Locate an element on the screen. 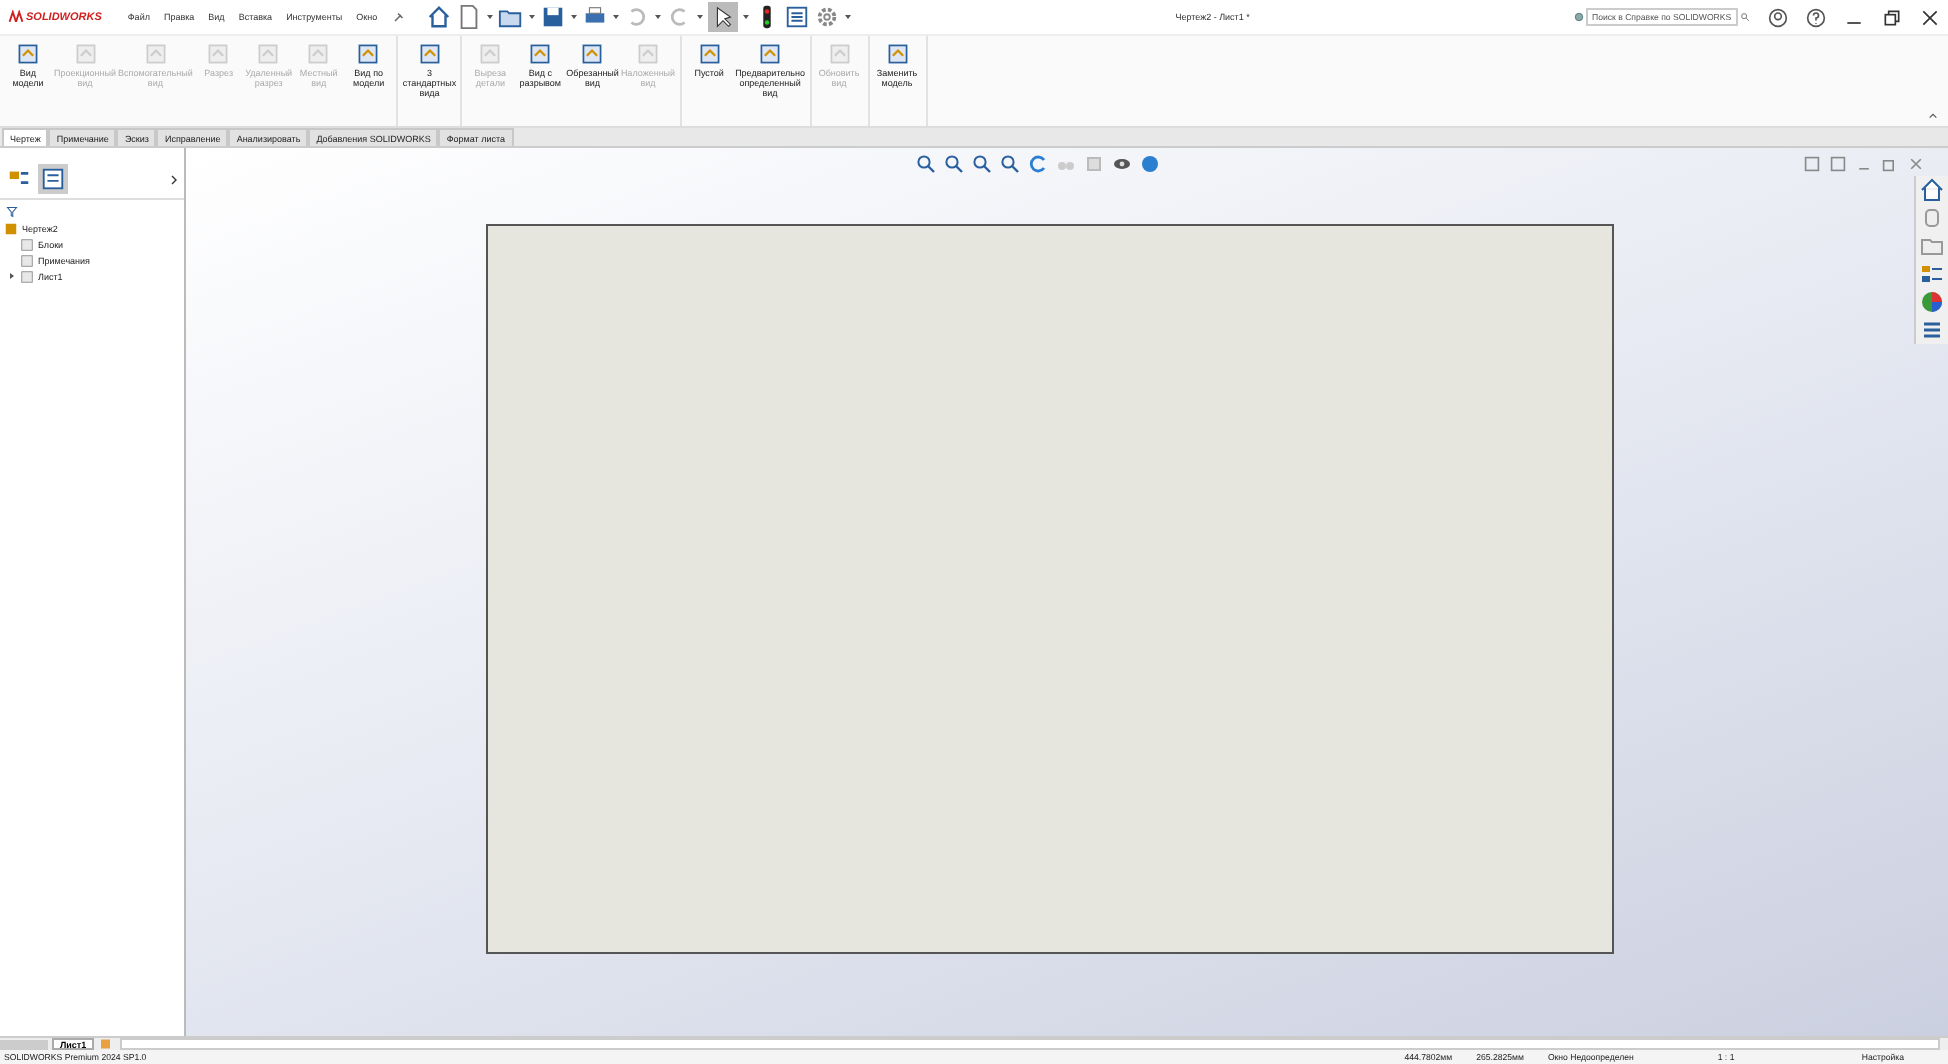 Image resolution: width=1948 pixels, height=1064 pixels. user-icon is located at coordinates (1778, 17).